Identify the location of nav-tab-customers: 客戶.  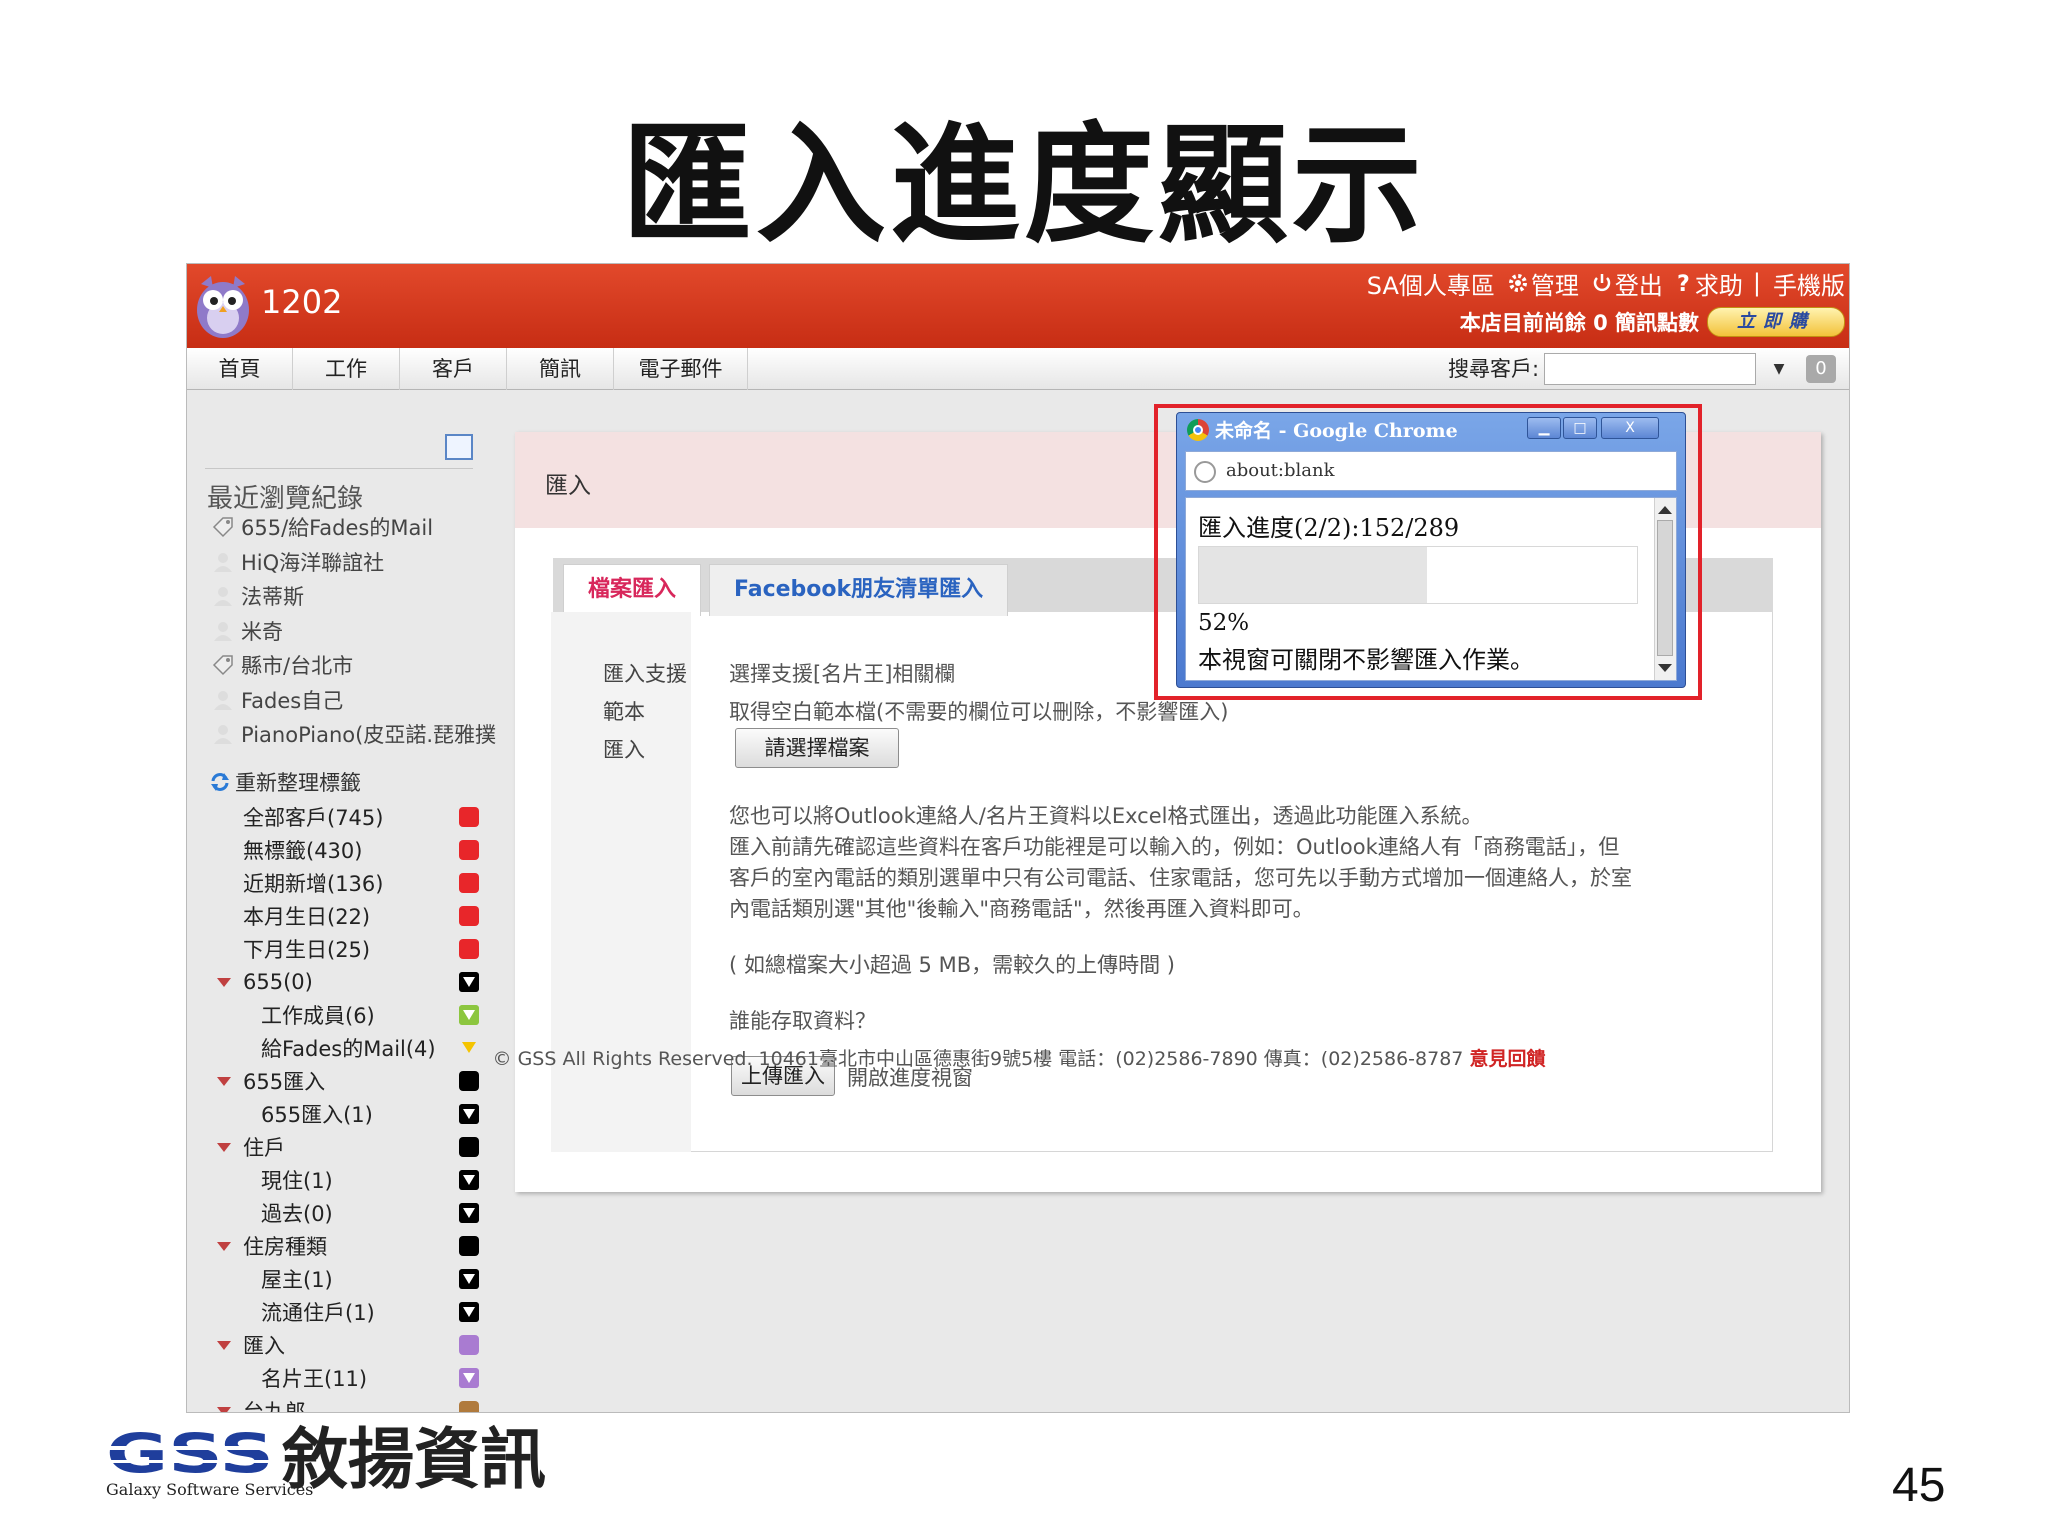
(453, 369).